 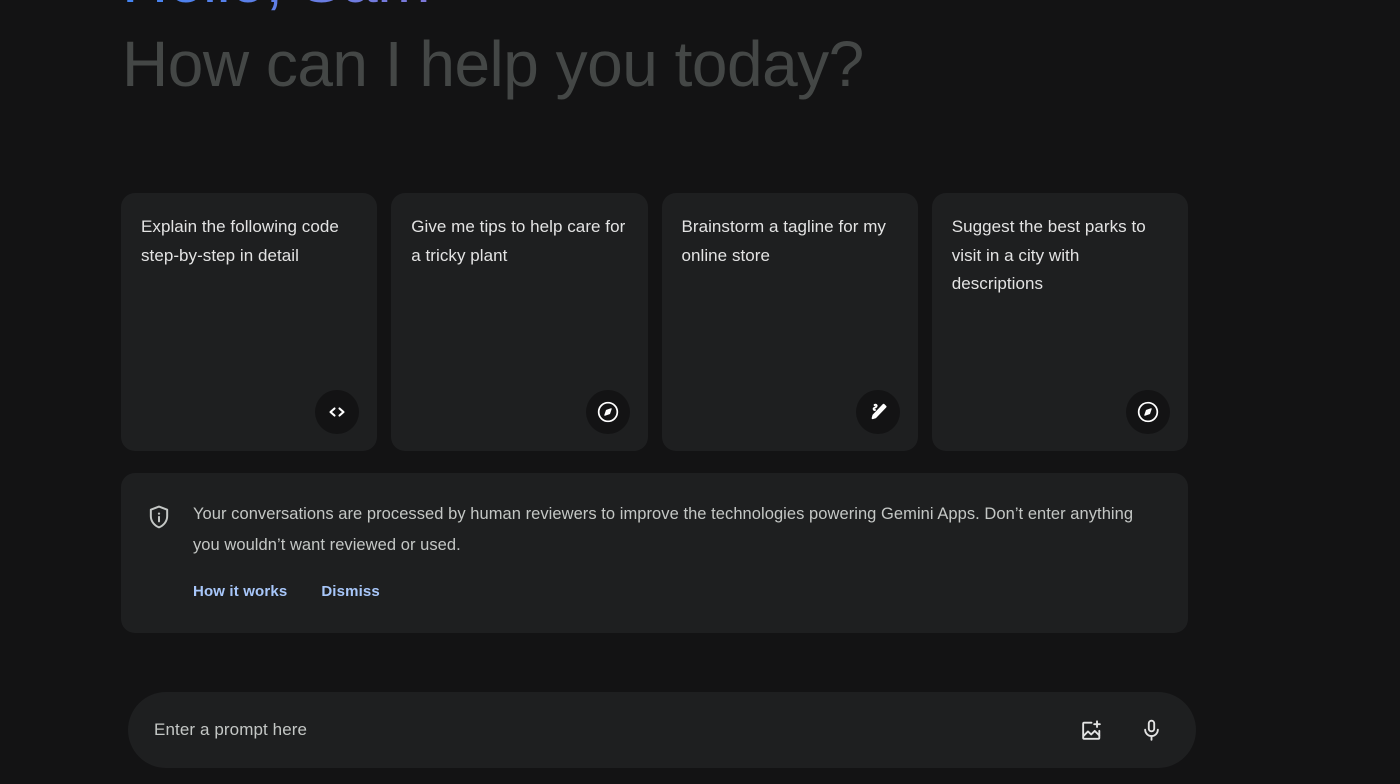 What do you see at coordinates (493, 64) in the screenshot?
I see `greeting-line-2: How can I help you today?` at bounding box center [493, 64].